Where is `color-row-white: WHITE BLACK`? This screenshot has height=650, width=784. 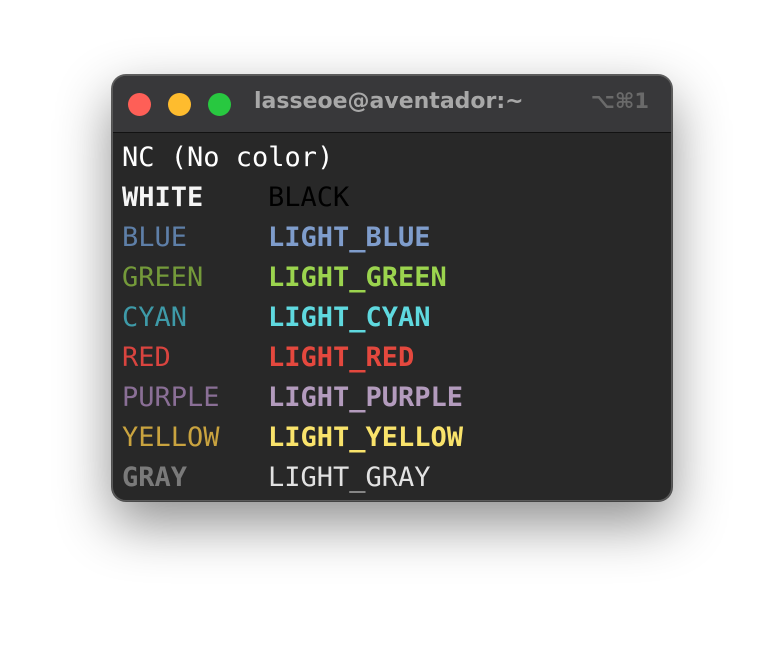
color-row-white: WHITE BLACK is located at coordinates (235, 198).